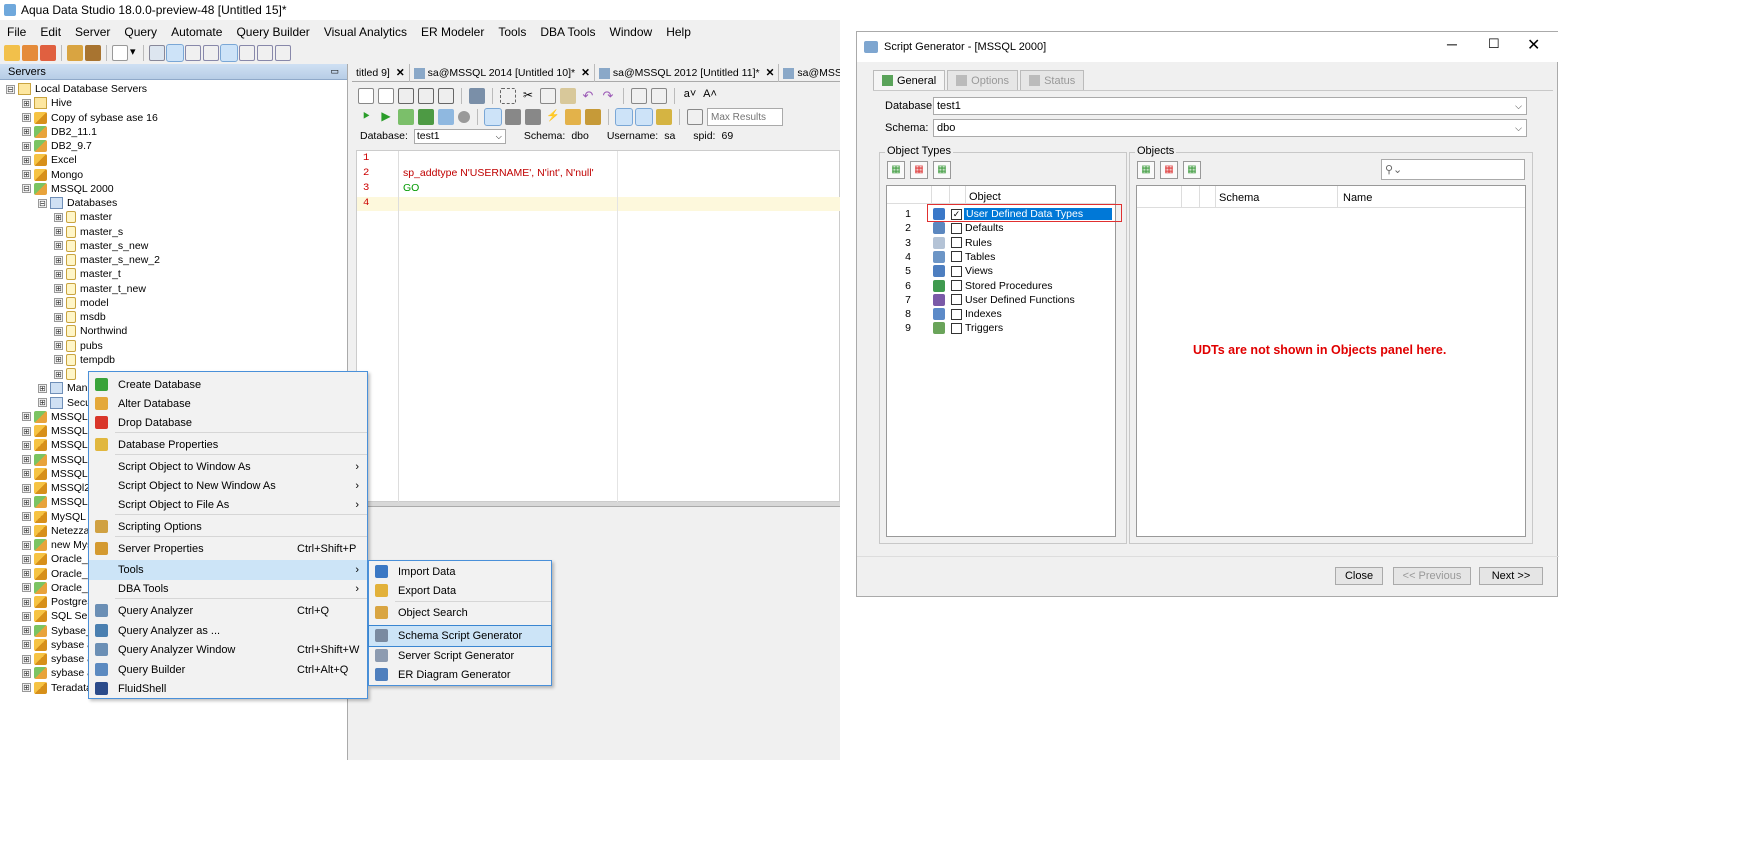 The width and height of the screenshot is (1762, 863). I want to click on copy-icon, so click(548, 96).